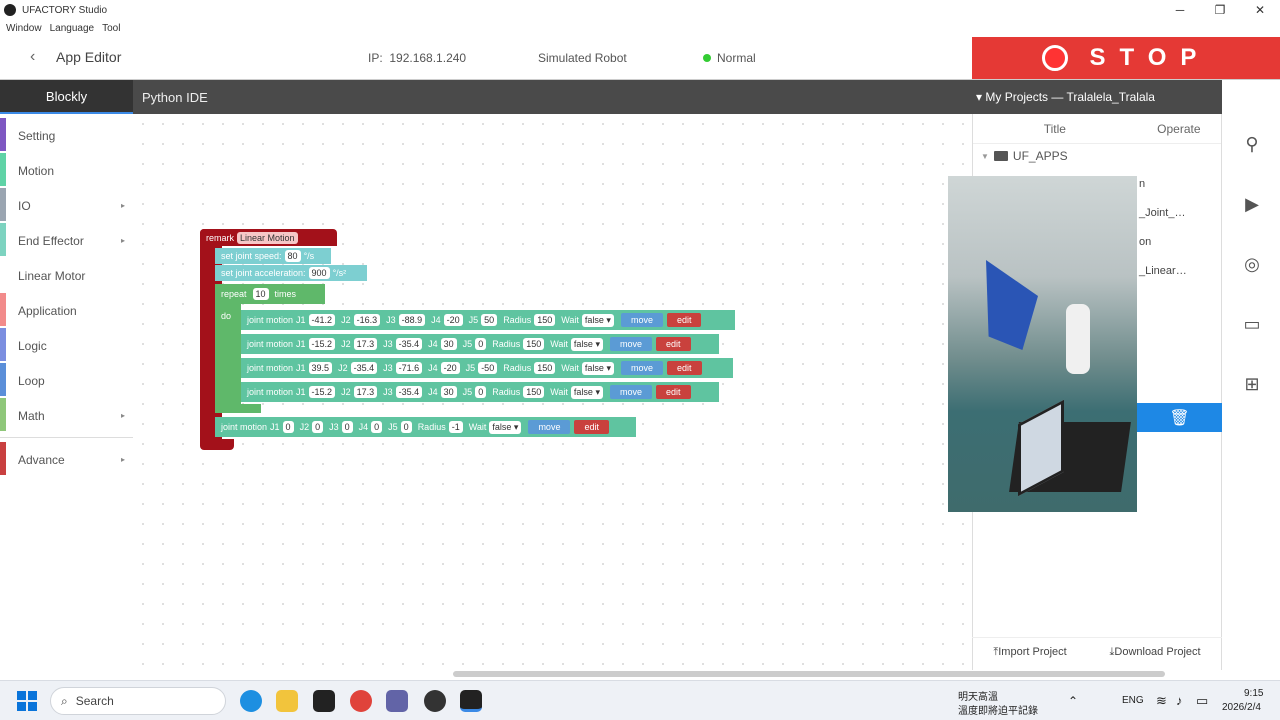 Image resolution: width=1280 pixels, height=720 pixels. What do you see at coordinates (319, 273) in the screenshot?
I see `acc-value: 900` at bounding box center [319, 273].